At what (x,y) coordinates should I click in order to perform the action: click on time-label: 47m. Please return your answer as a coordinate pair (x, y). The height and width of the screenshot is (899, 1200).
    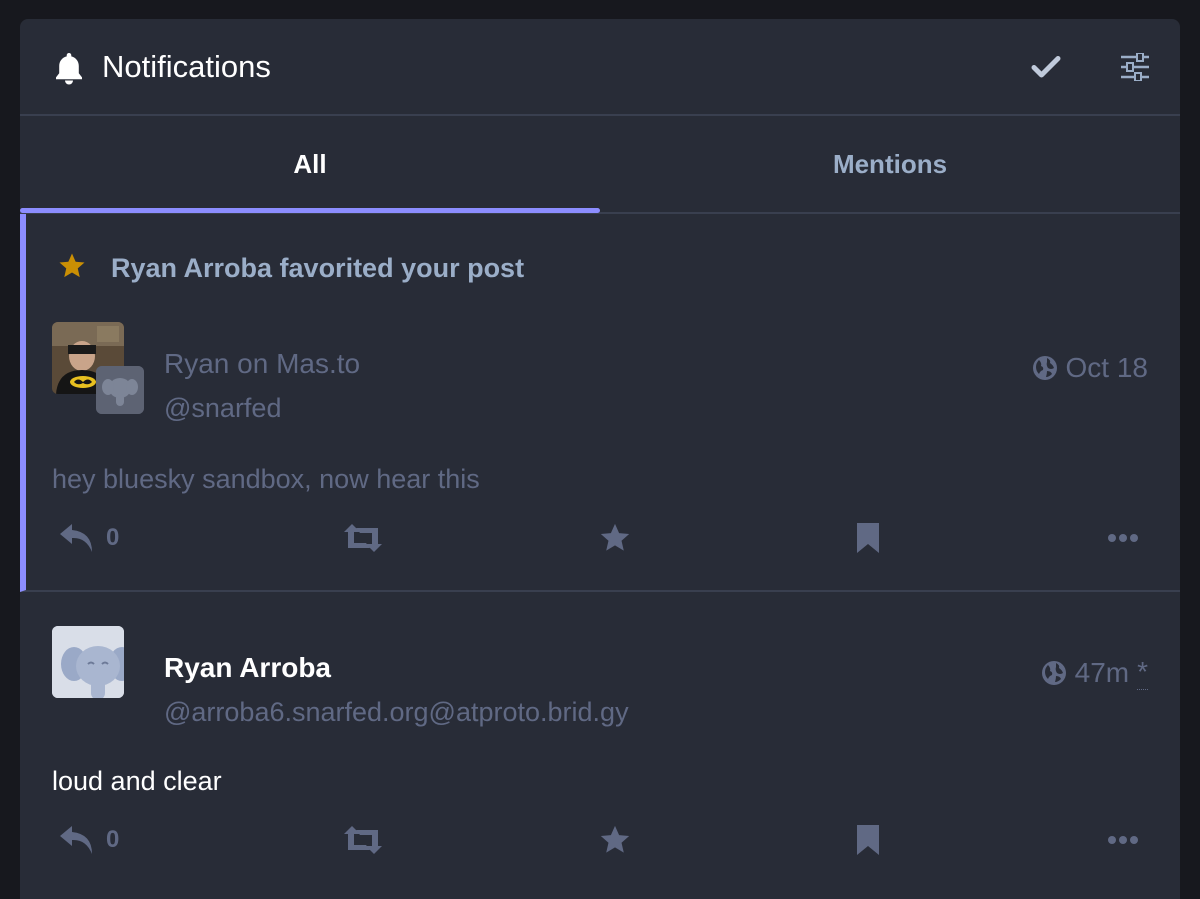
    Looking at the image, I should click on (1102, 672).